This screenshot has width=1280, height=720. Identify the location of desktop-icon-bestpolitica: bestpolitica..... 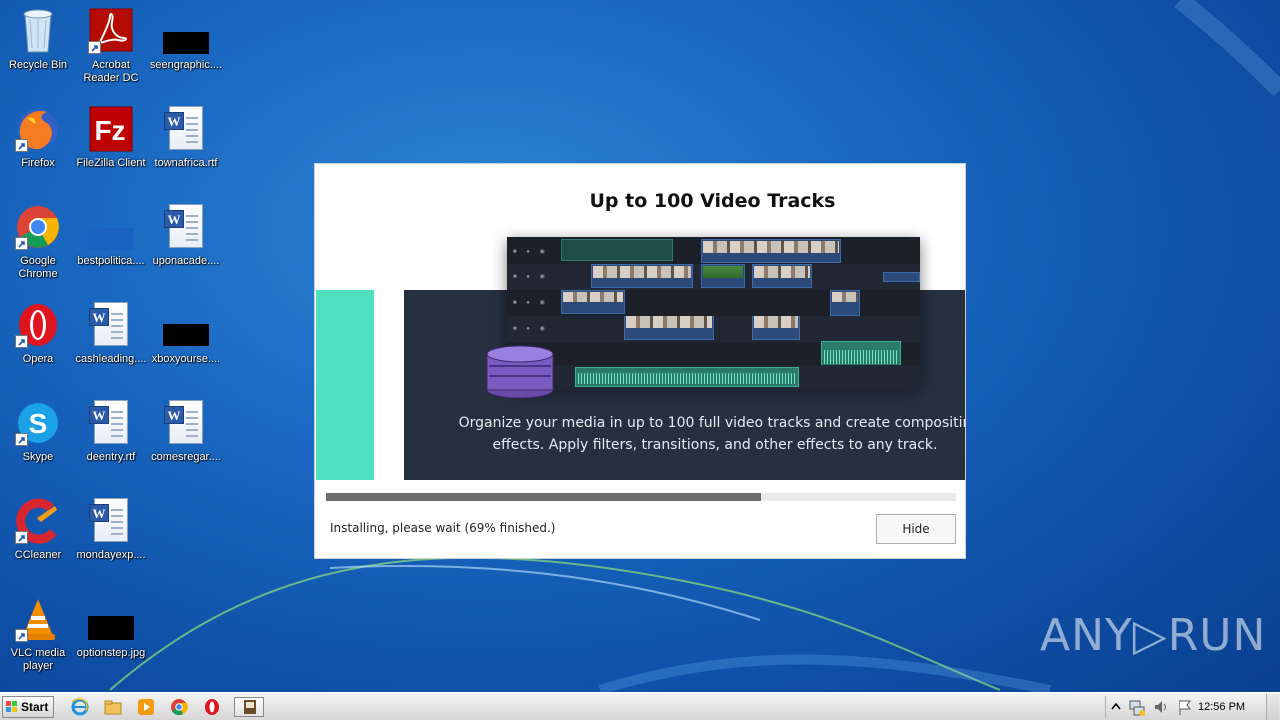
(111, 245).